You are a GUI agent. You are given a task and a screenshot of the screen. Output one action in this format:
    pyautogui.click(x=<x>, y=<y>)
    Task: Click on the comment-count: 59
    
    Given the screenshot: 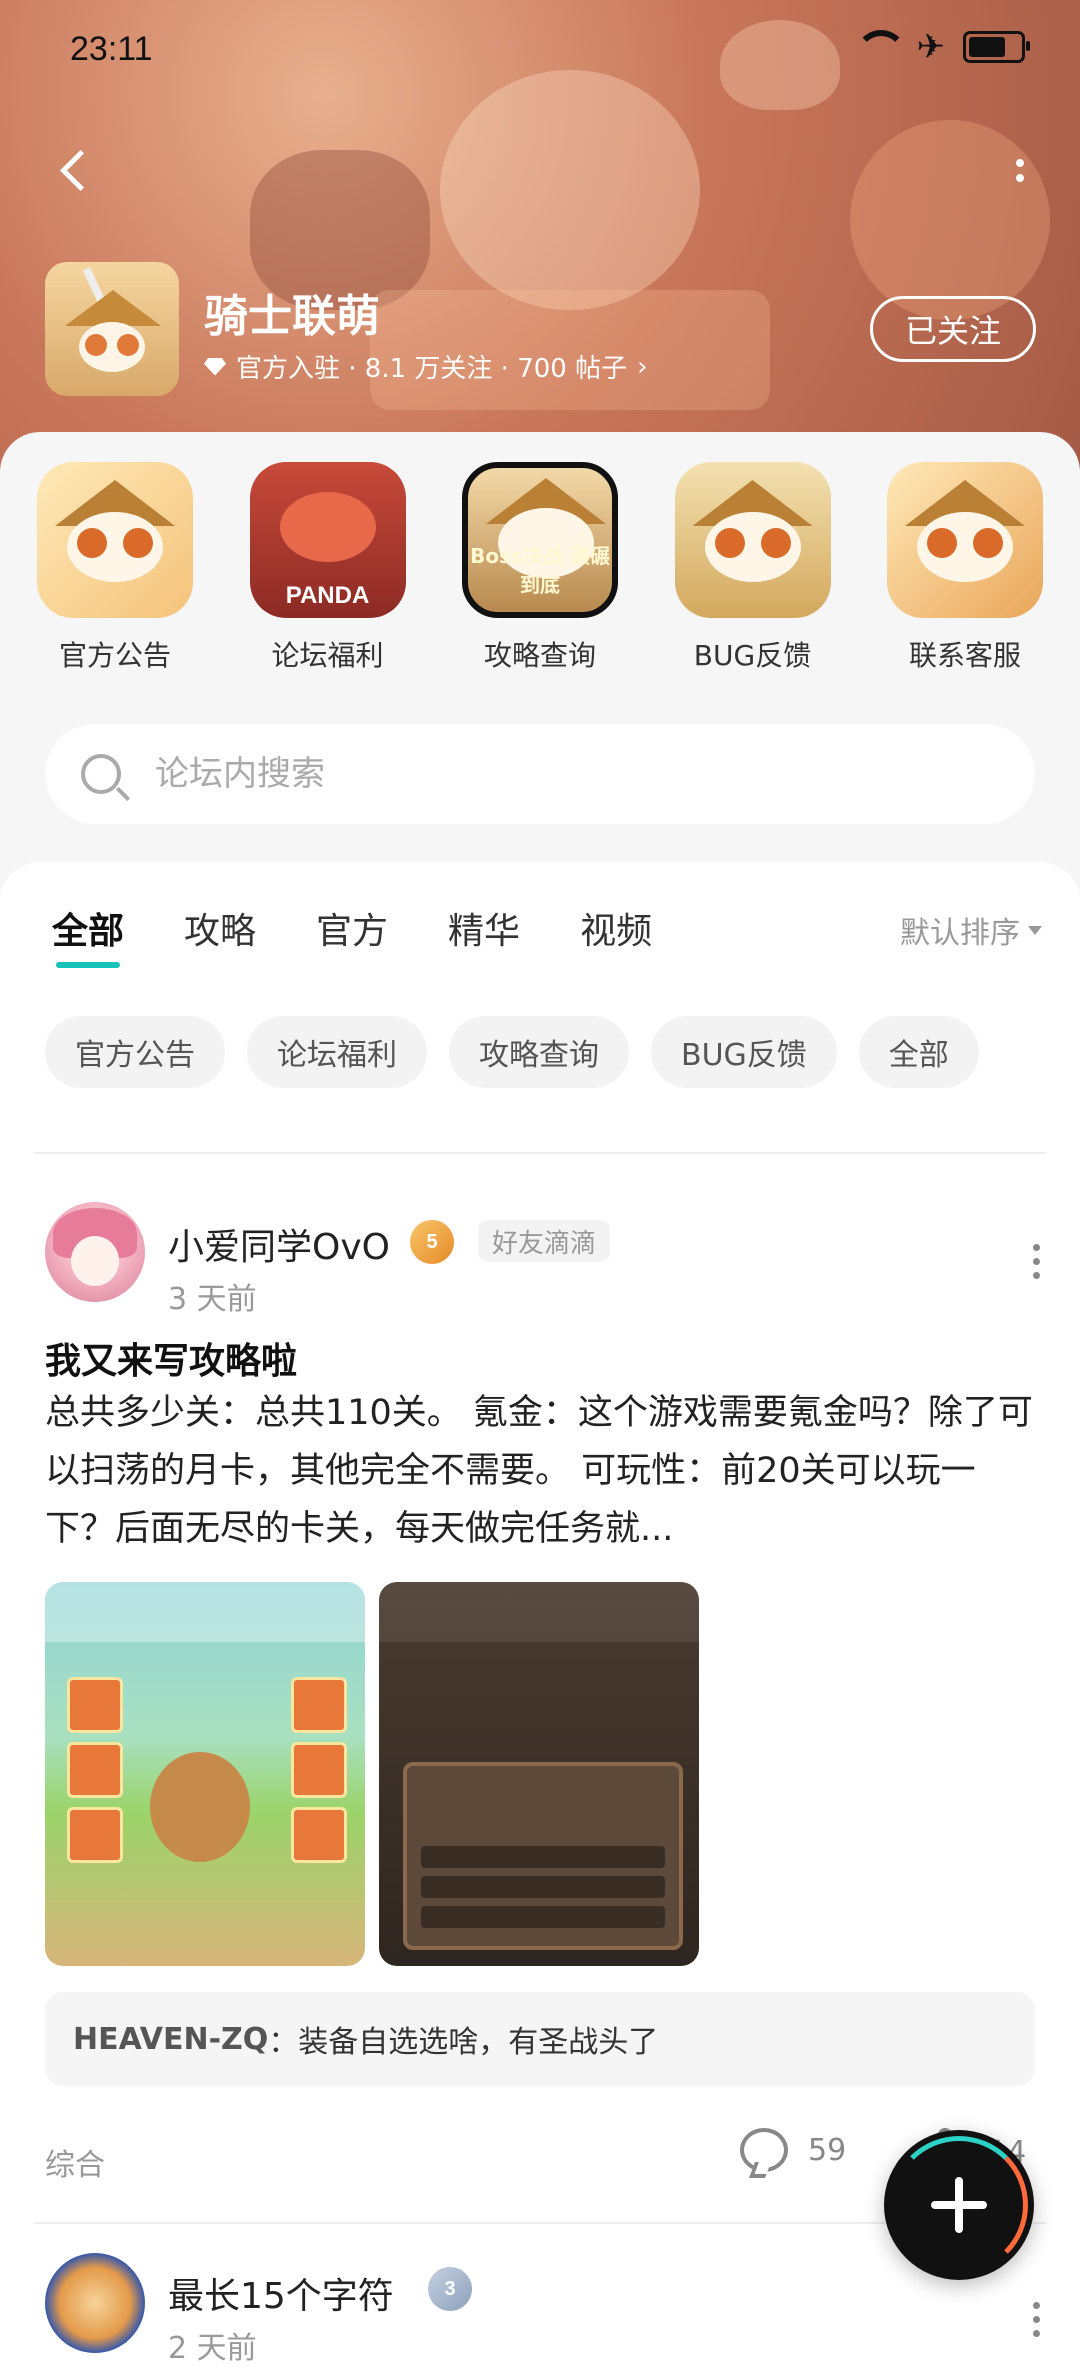 What is the action you would take?
    pyautogui.click(x=827, y=2150)
    